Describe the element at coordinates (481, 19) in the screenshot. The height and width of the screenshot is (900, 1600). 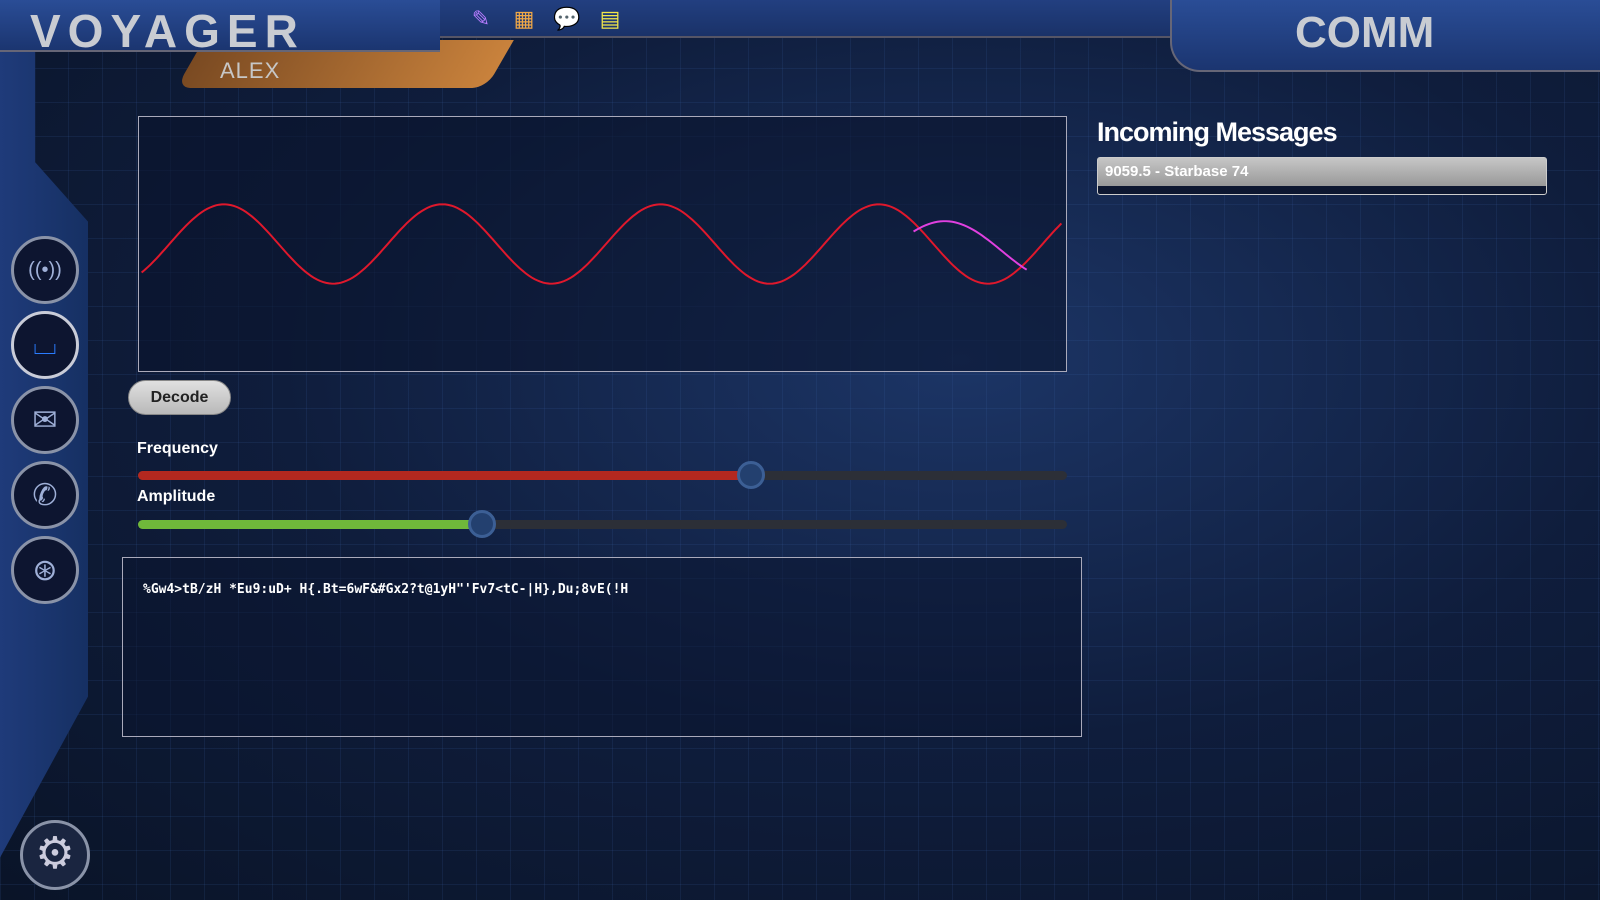
I see `edit-icon: ✎` at that location.